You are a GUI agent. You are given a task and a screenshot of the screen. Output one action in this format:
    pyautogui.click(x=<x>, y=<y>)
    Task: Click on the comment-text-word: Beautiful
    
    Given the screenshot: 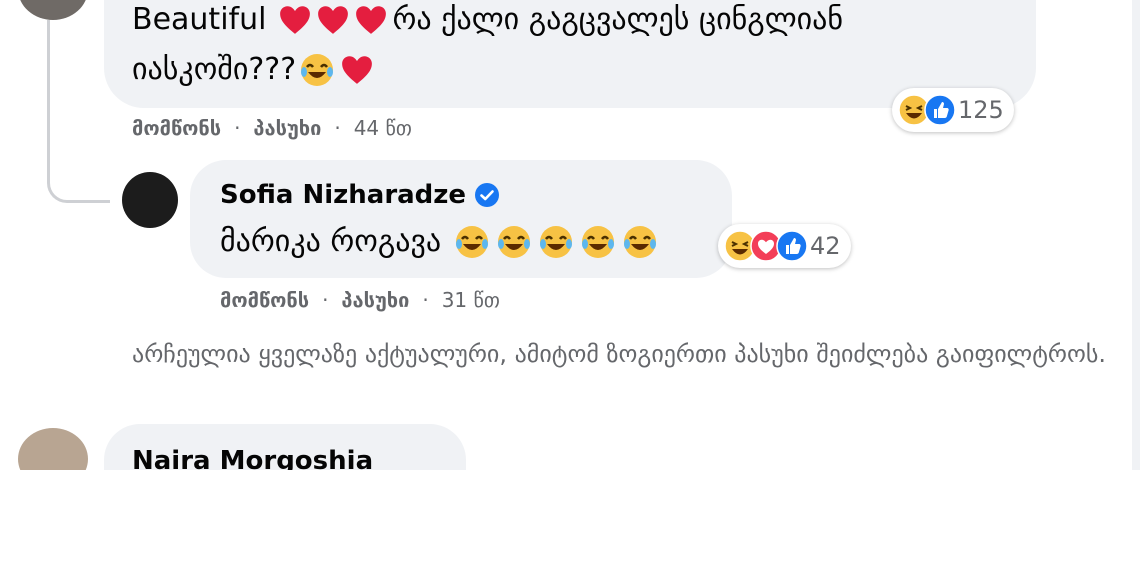 What is the action you would take?
    pyautogui.click(x=199, y=19)
    